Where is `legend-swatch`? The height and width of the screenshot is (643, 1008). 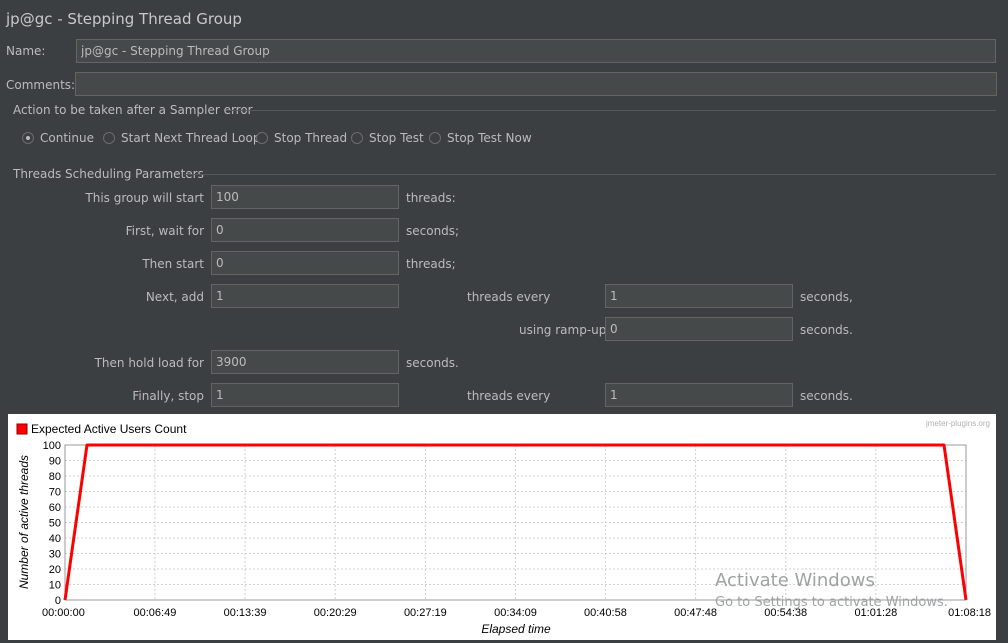
legend-swatch is located at coordinates (22, 429).